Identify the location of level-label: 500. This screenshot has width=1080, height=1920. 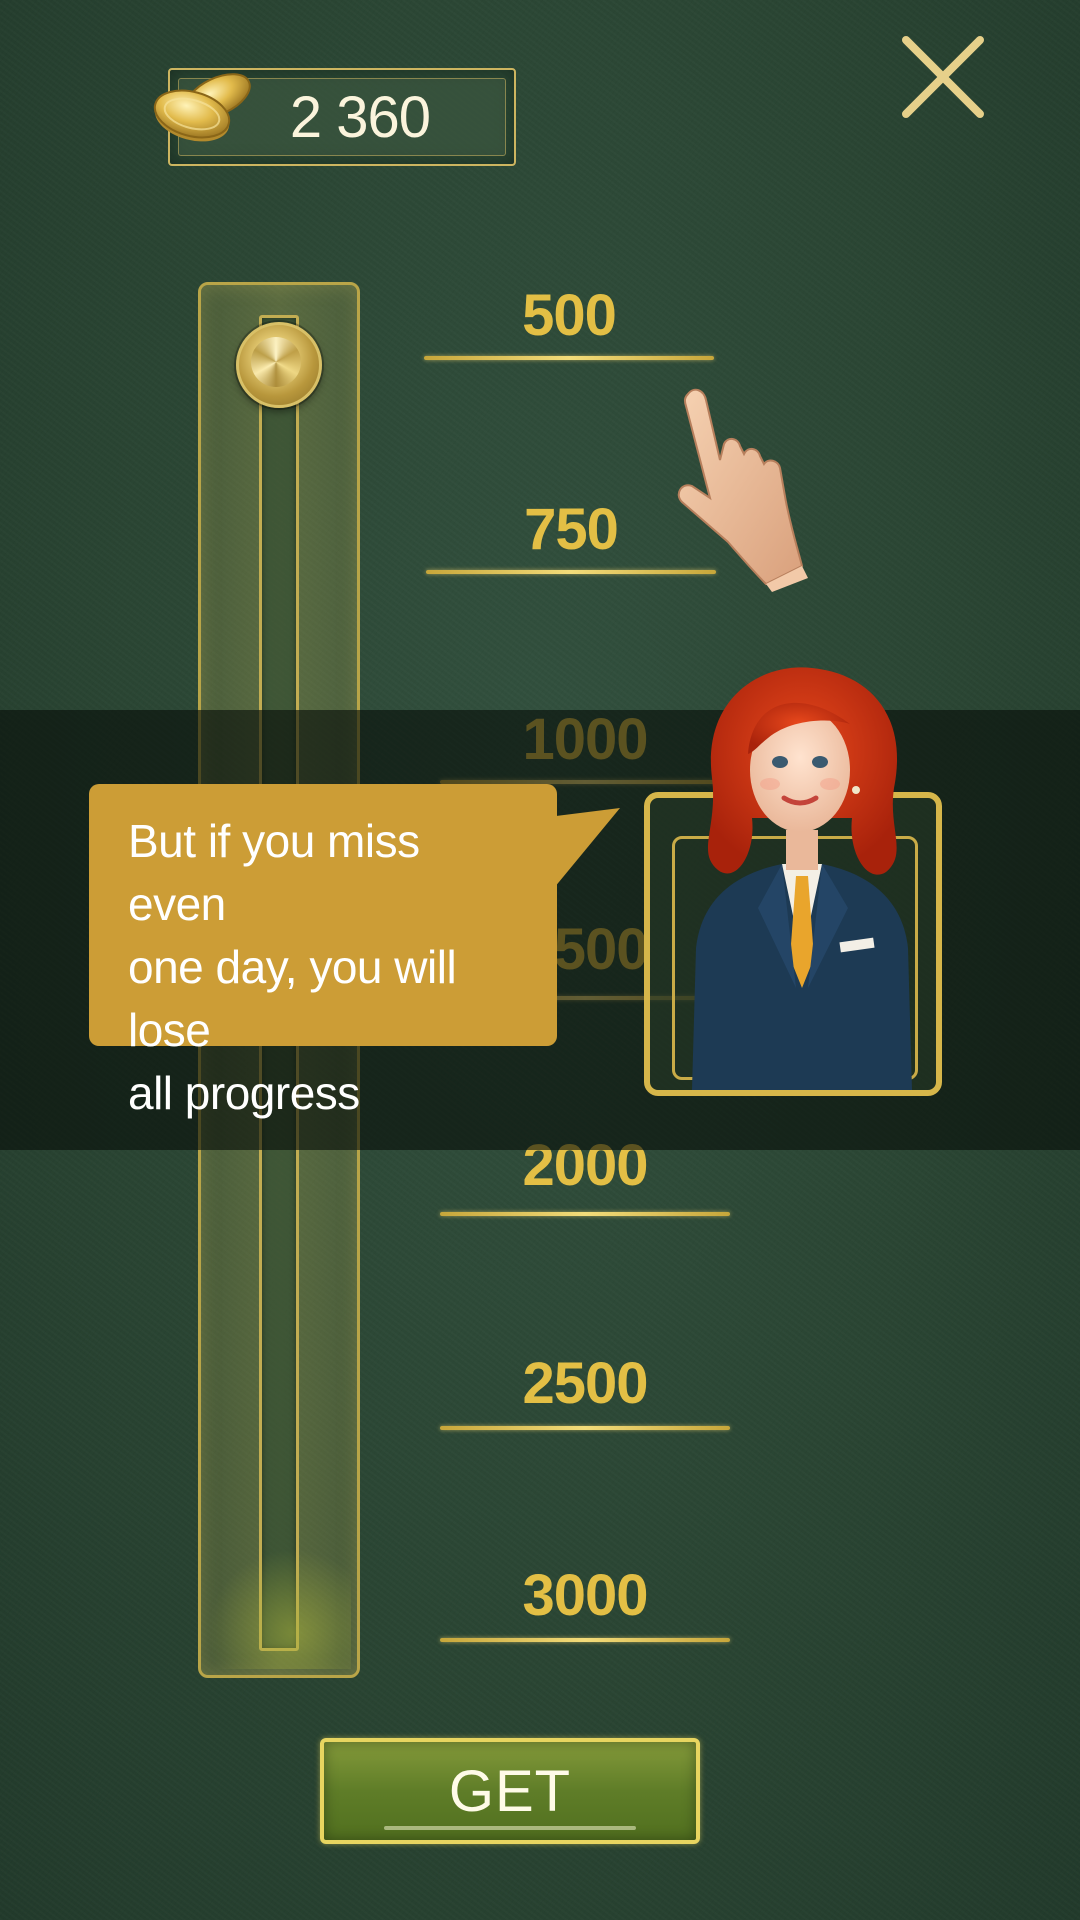
(569, 315).